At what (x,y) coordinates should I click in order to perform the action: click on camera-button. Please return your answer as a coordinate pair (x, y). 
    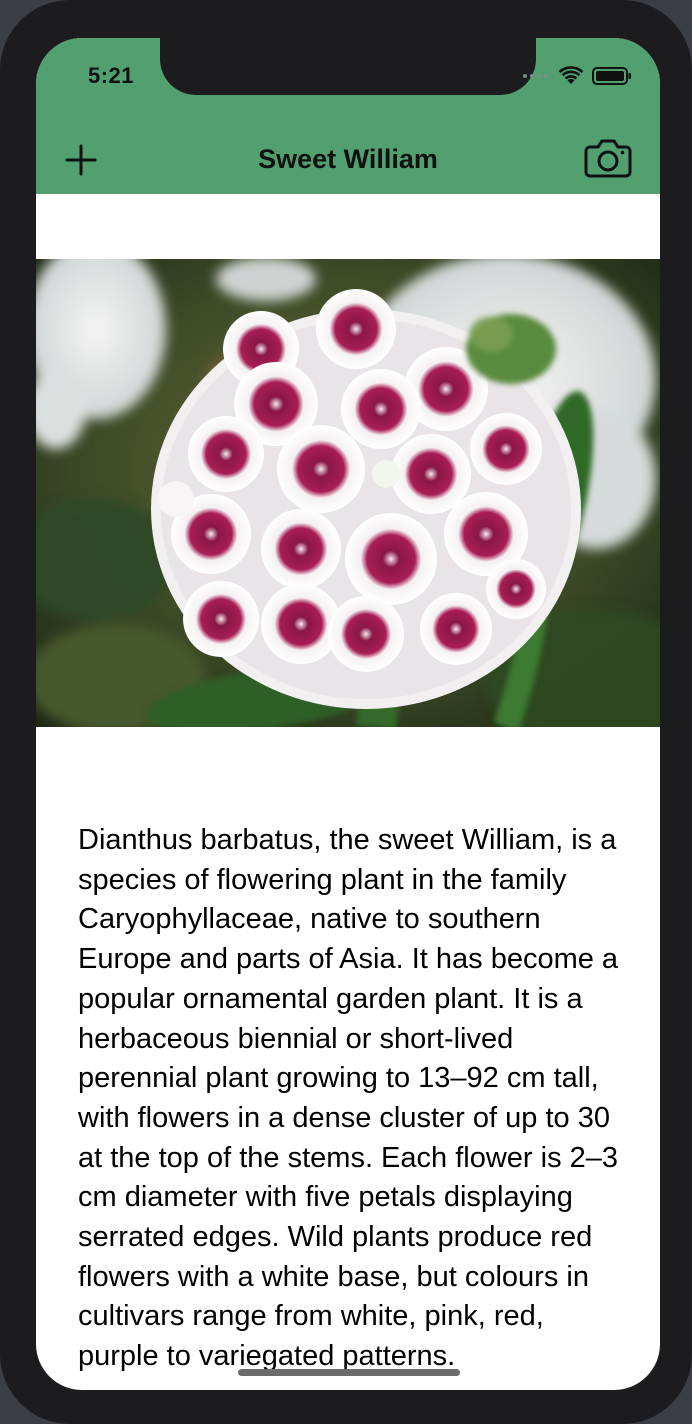
    Looking at the image, I should click on (608, 158).